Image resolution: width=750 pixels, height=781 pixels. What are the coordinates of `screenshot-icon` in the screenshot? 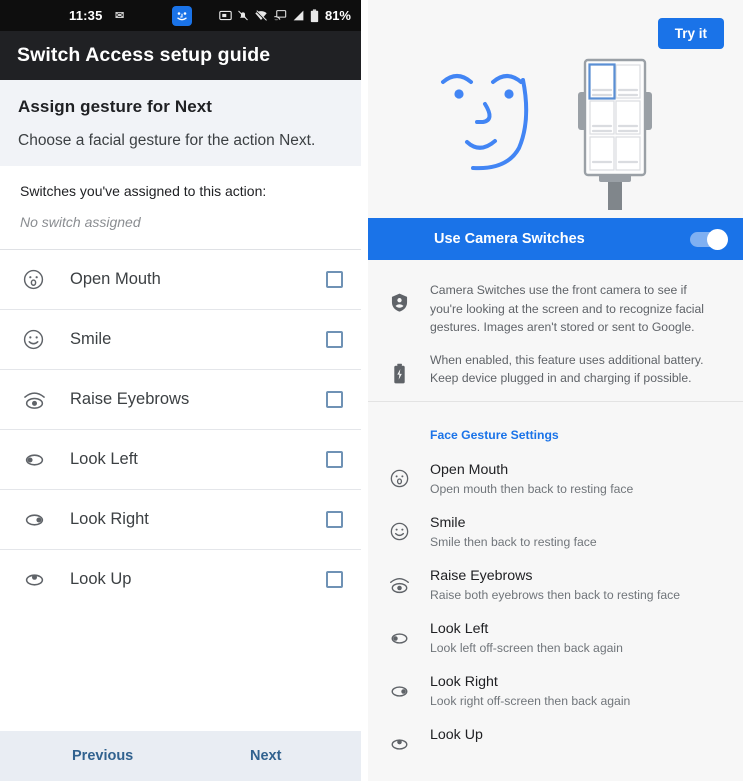 It's located at (225, 15).